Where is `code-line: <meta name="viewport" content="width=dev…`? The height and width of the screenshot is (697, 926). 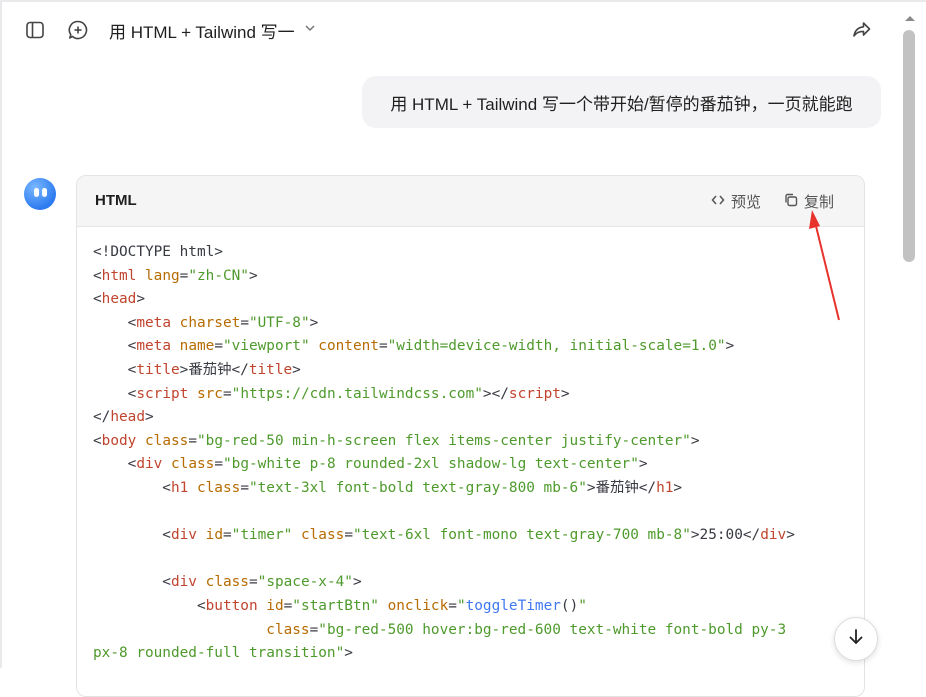
code-line: <meta name="viewport" content="width=dev… is located at coordinates (478, 347).